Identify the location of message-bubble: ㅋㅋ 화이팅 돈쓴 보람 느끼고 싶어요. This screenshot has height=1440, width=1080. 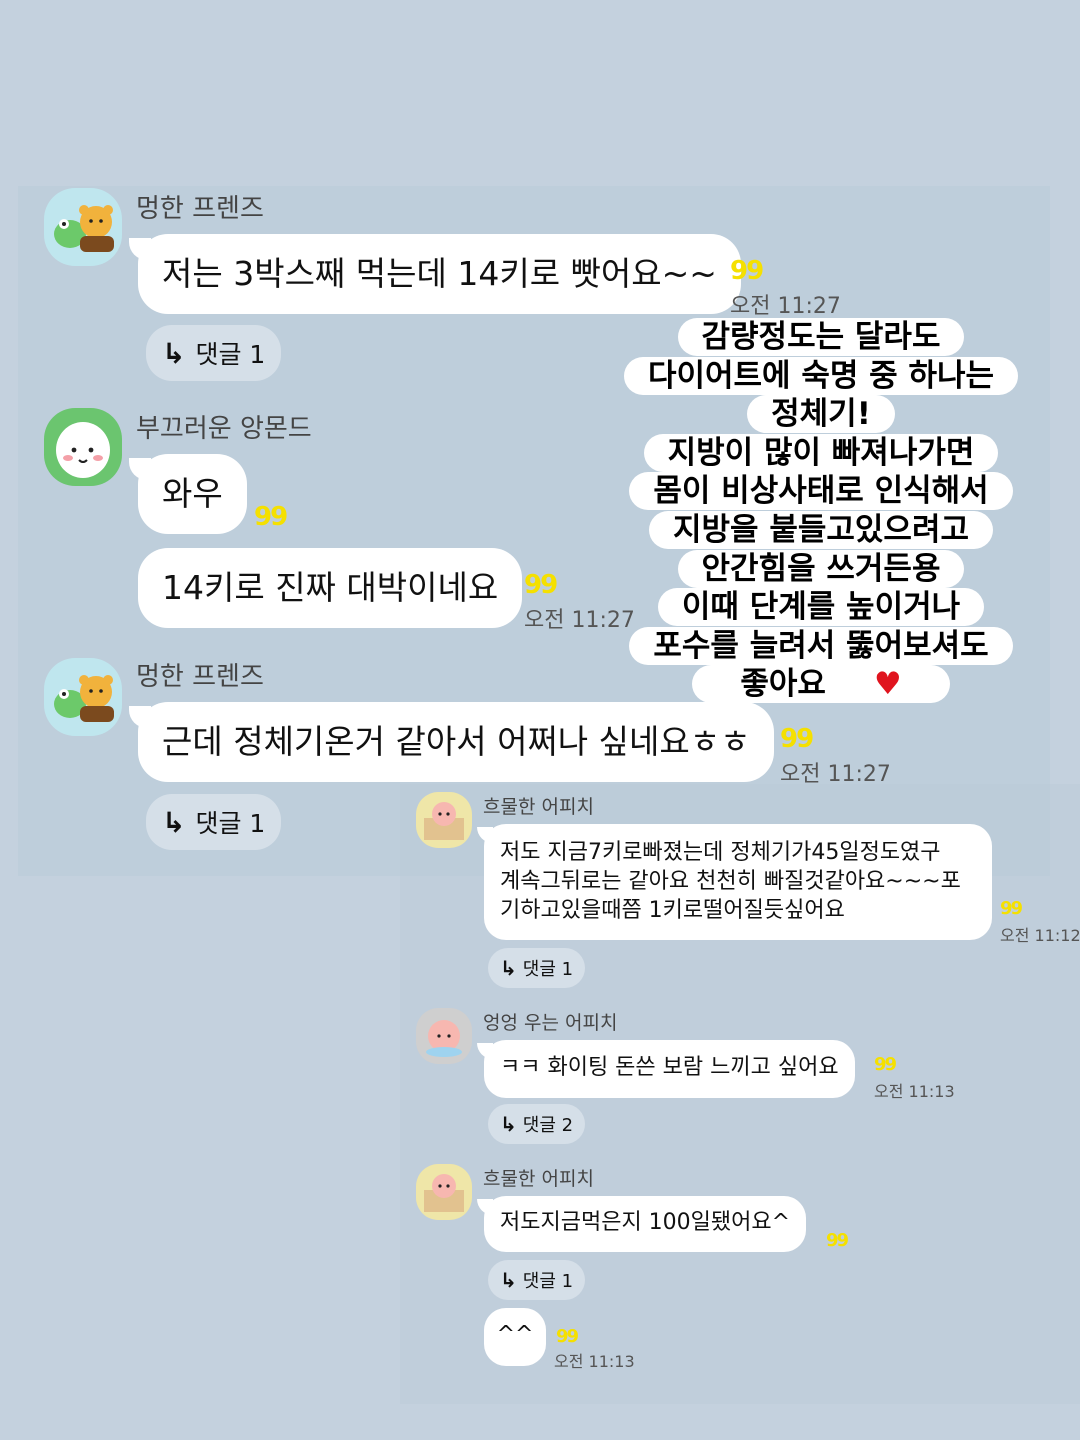
(666, 1069).